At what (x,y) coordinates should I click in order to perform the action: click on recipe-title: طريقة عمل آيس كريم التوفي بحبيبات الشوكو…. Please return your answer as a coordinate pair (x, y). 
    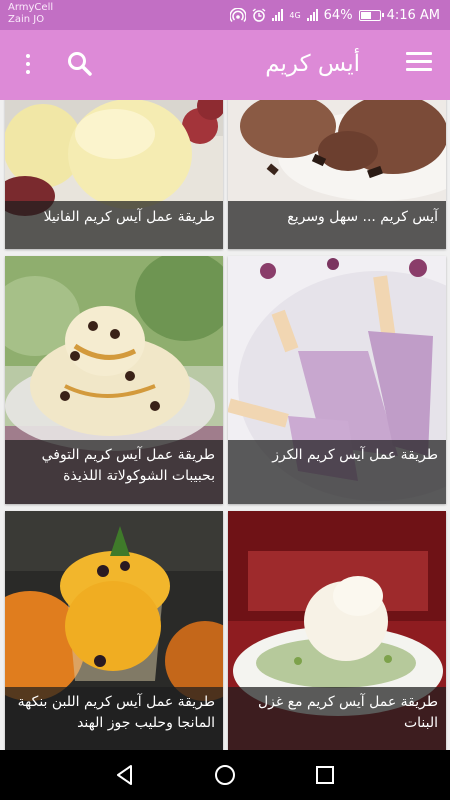
    Looking at the image, I should click on (114, 472).